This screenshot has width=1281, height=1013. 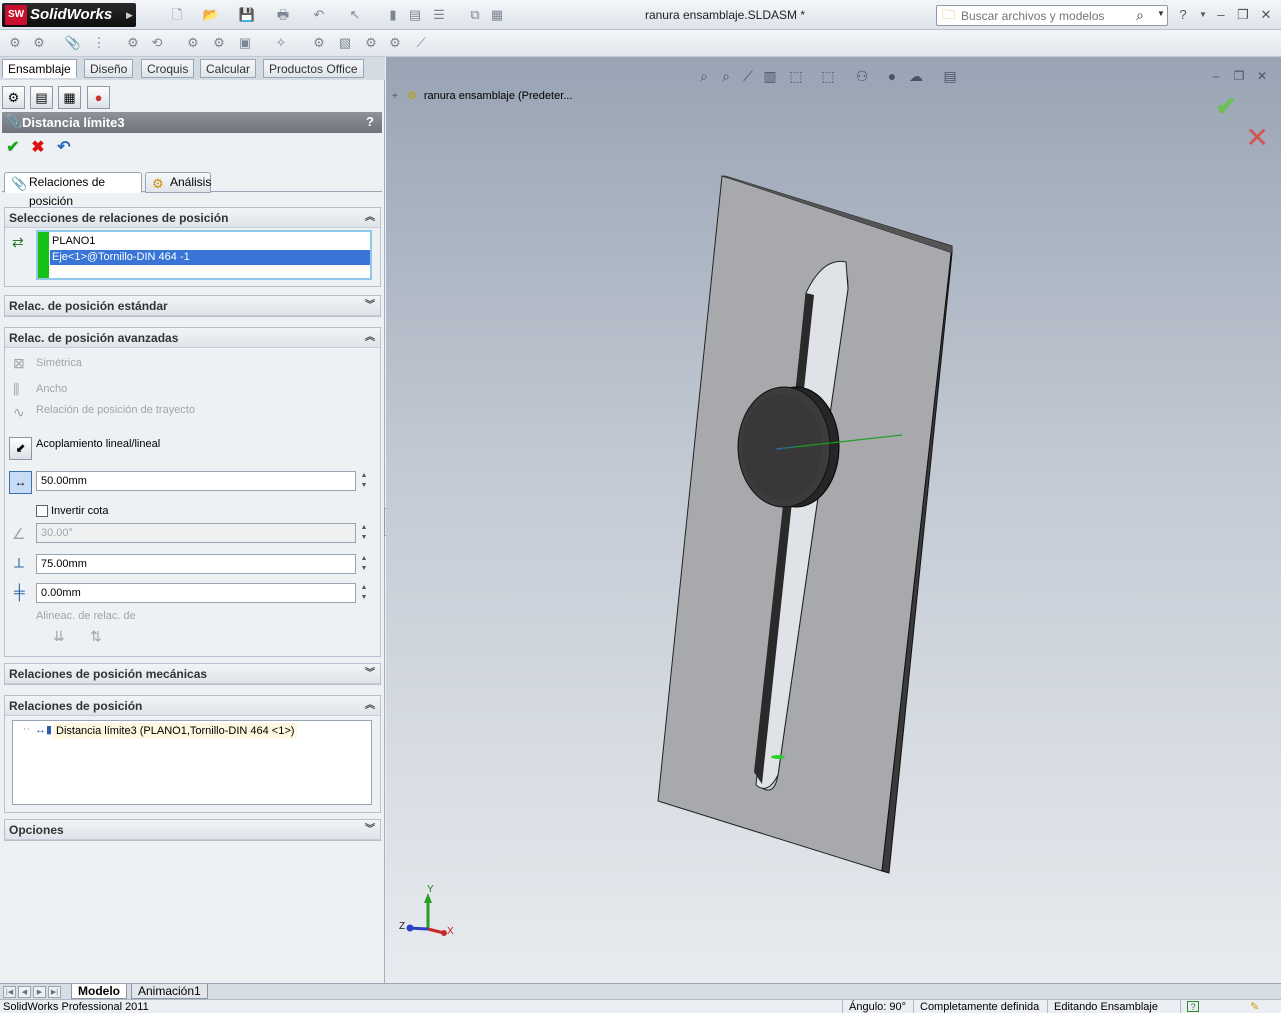 I want to click on linear-coupler-option: Acoplamiento lineal/lineal, so click(x=98, y=444).